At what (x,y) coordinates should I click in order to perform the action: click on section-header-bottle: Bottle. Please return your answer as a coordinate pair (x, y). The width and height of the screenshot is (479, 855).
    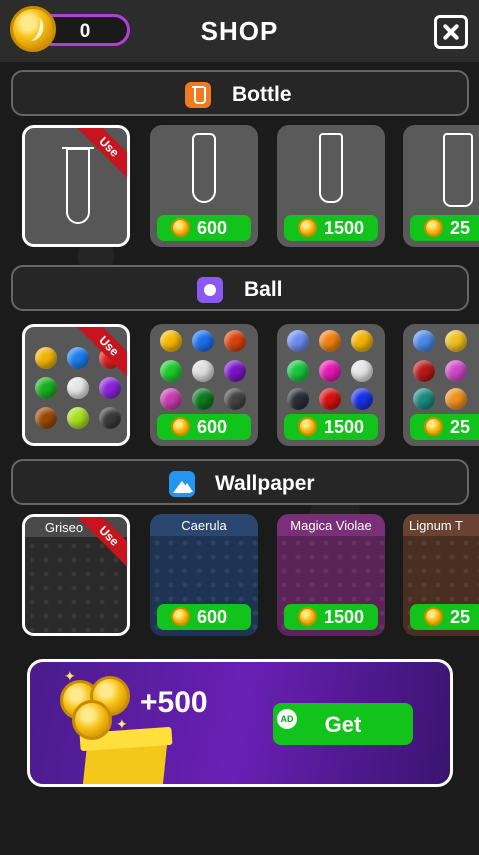
    Looking at the image, I should click on (240, 93).